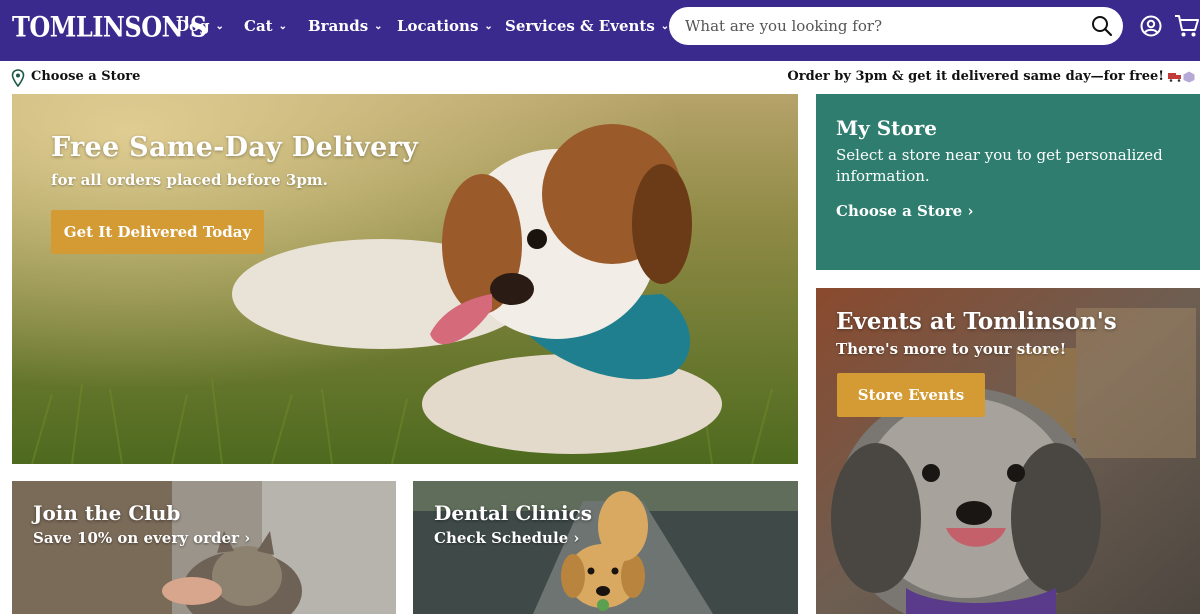 The image size is (1200, 614). What do you see at coordinates (1102, 26) in the screenshot?
I see `search-icon` at bounding box center [1102, 26].